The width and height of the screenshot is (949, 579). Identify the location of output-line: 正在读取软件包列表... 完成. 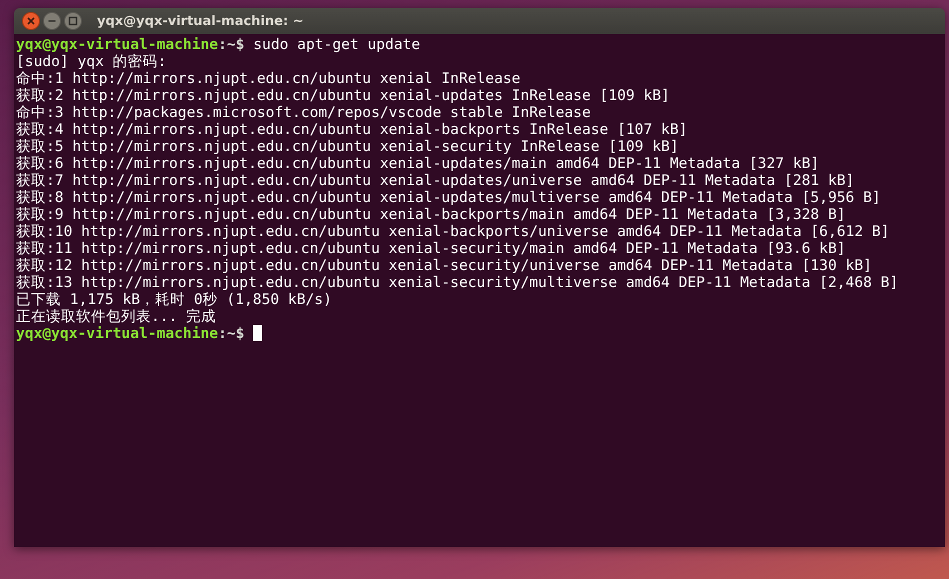
(116, 316).